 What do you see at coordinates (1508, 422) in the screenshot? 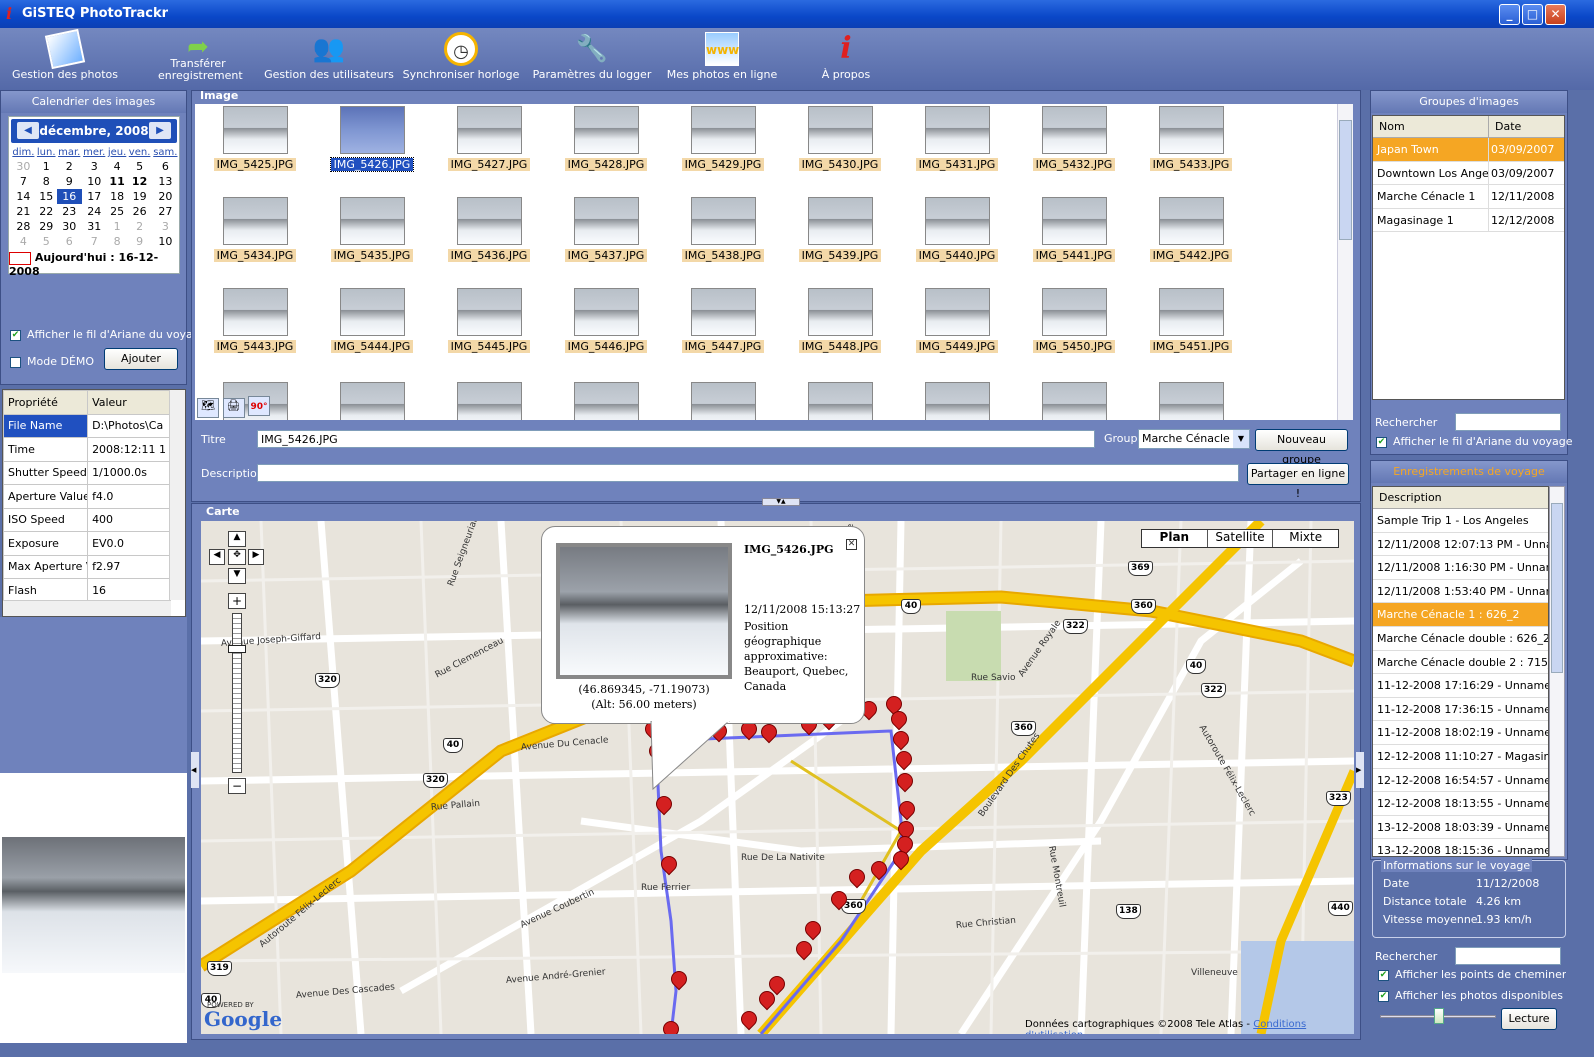
I see `groups-search-input` at bounding box center [1508, 422].